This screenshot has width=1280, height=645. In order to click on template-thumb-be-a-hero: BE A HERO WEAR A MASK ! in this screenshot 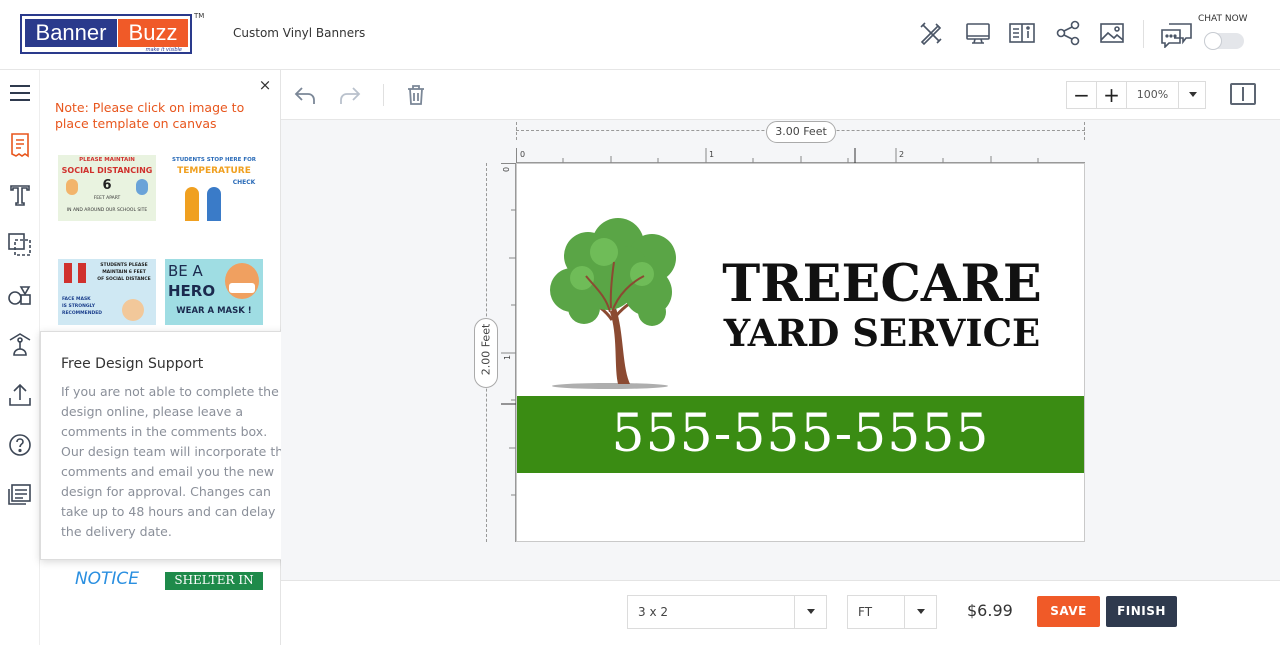, I will do `click(214, 292)`.